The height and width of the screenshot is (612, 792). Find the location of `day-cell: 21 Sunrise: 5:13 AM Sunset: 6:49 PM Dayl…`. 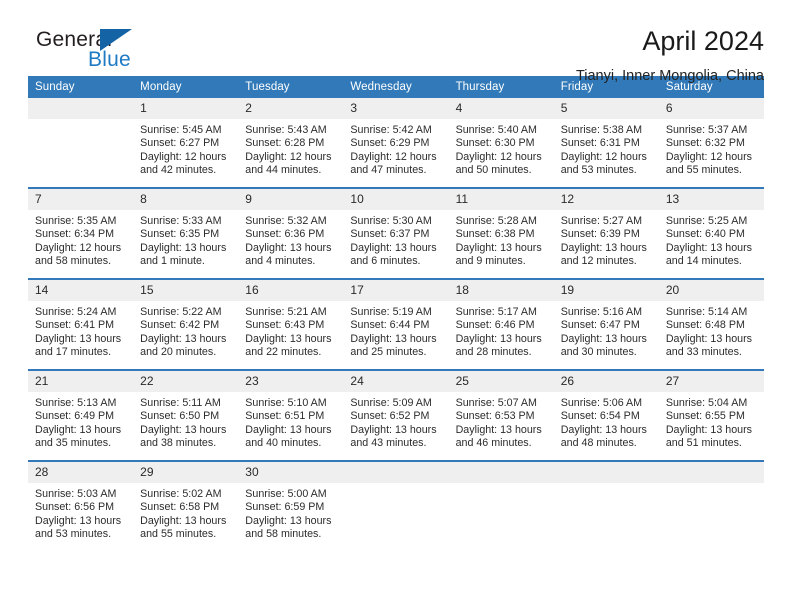

day-cell: 21 Sunrise: 5:13 AM Sunset: 6:49 PM Dayl… is located at coordinates (81, 415).